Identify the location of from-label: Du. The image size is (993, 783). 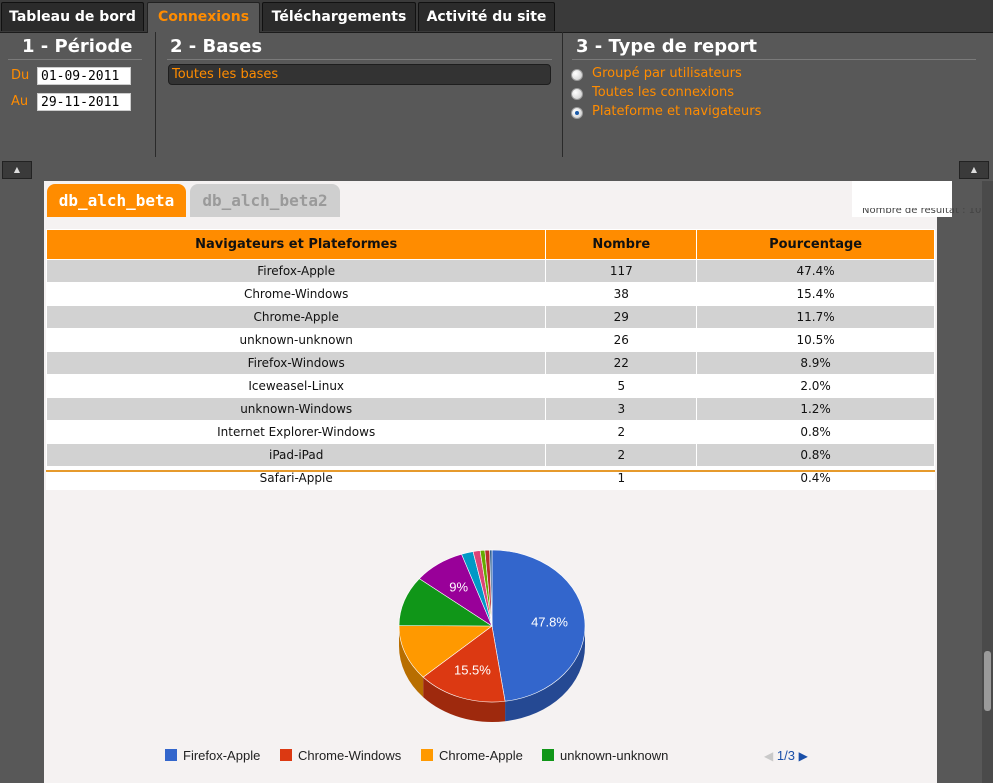
(20, 75).